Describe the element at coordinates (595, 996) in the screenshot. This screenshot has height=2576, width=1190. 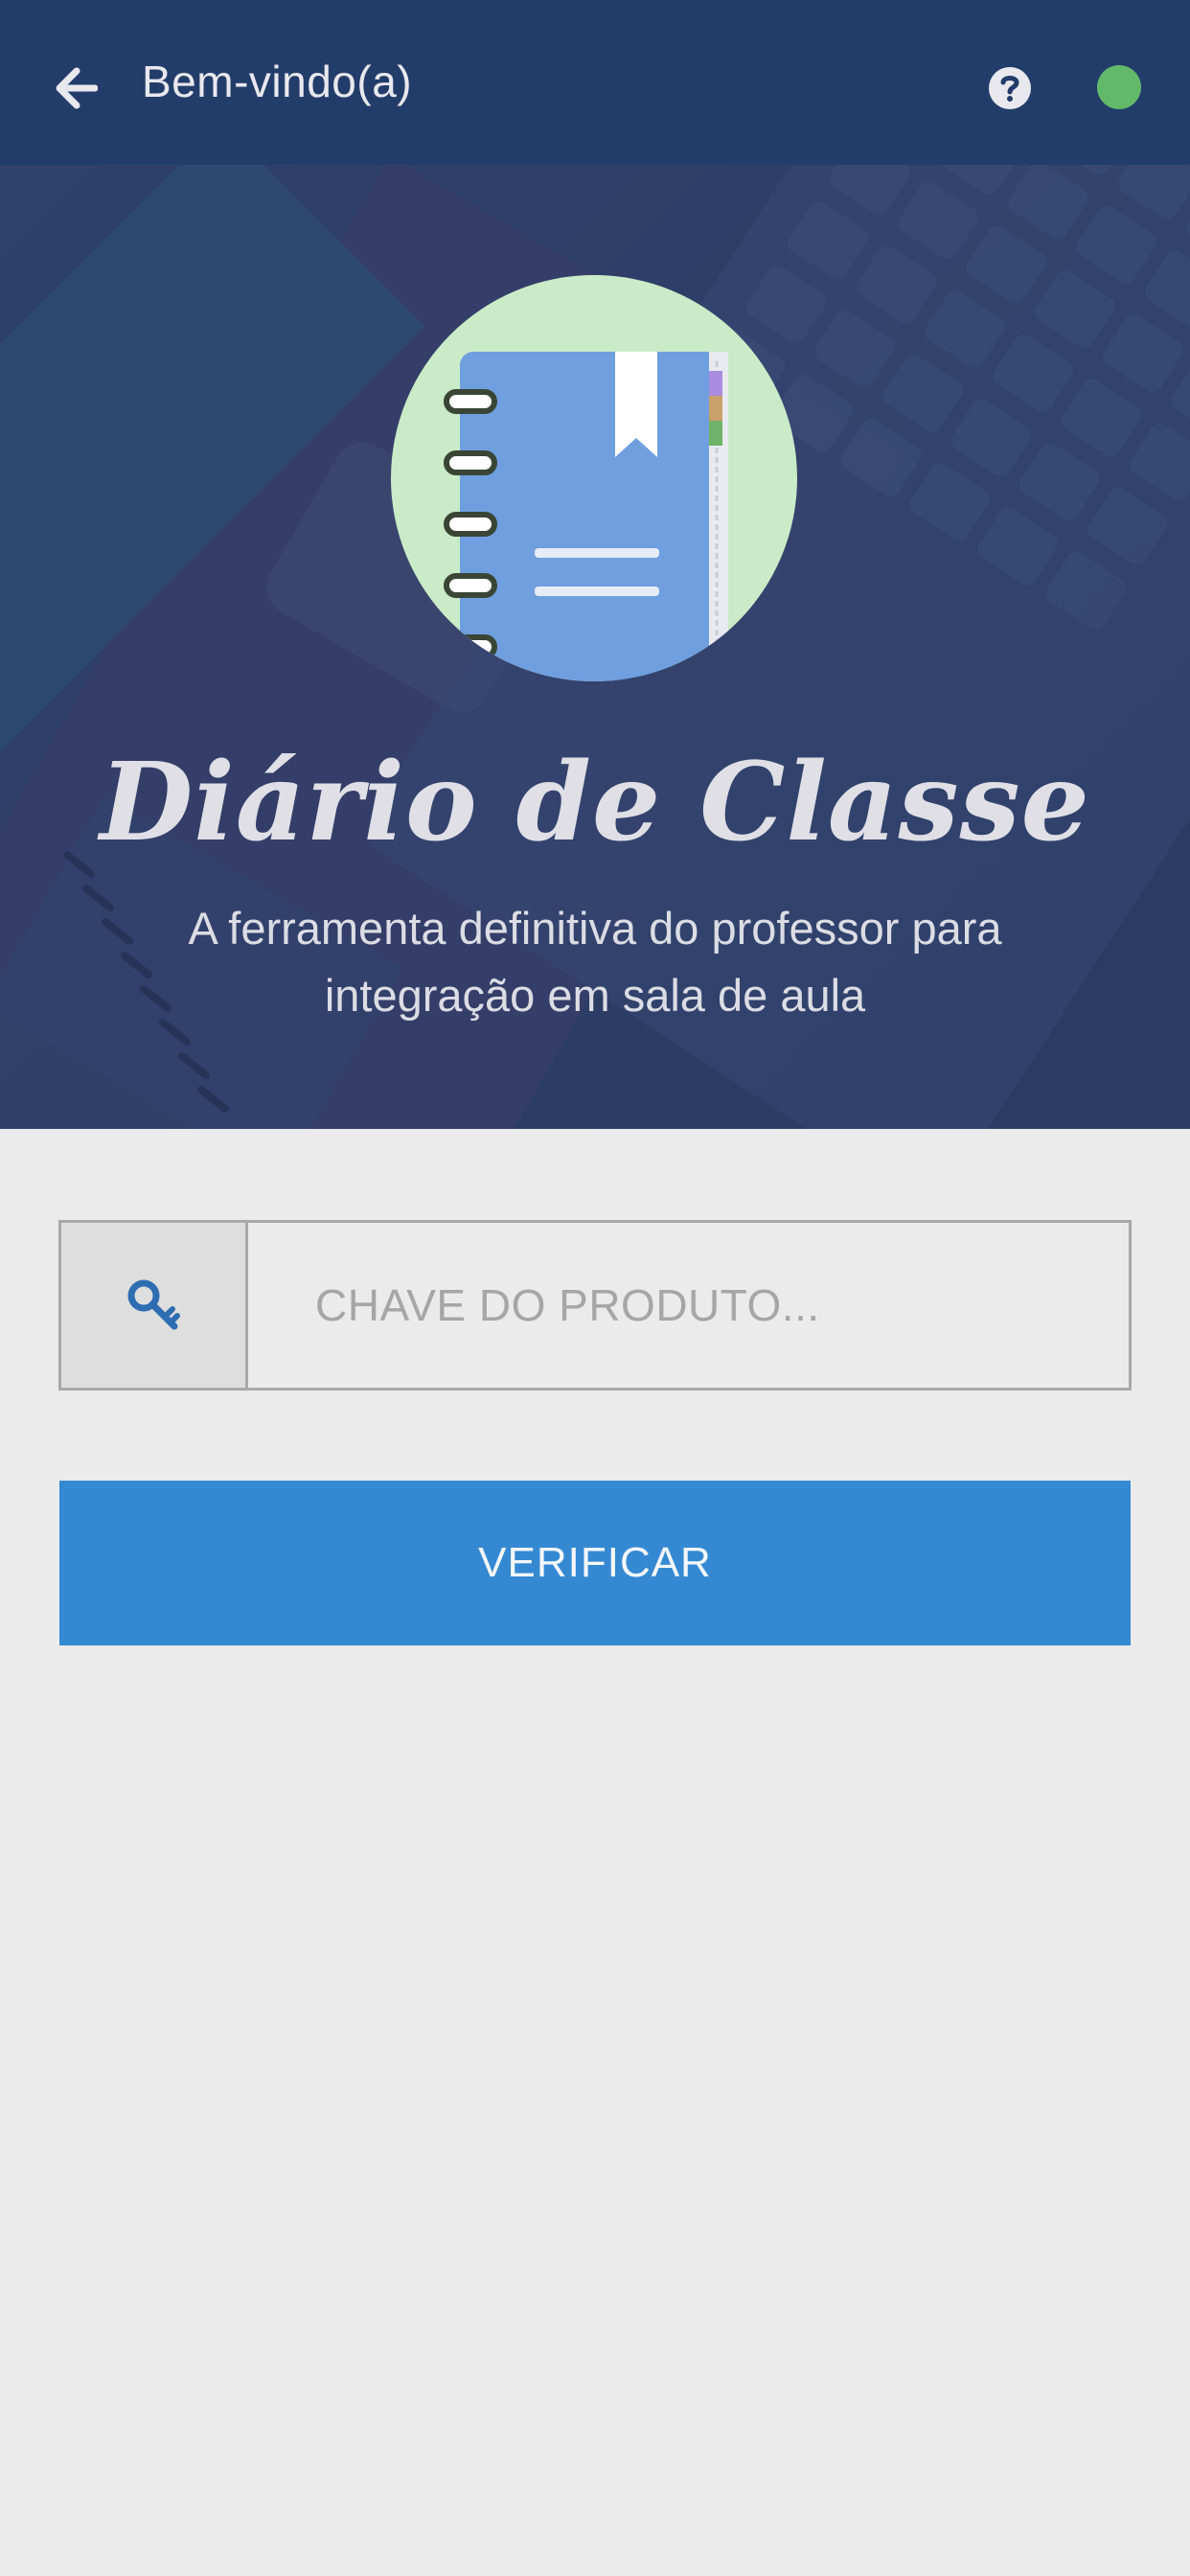
I see `tagline-line-2: integração em sala de aula` at that location.